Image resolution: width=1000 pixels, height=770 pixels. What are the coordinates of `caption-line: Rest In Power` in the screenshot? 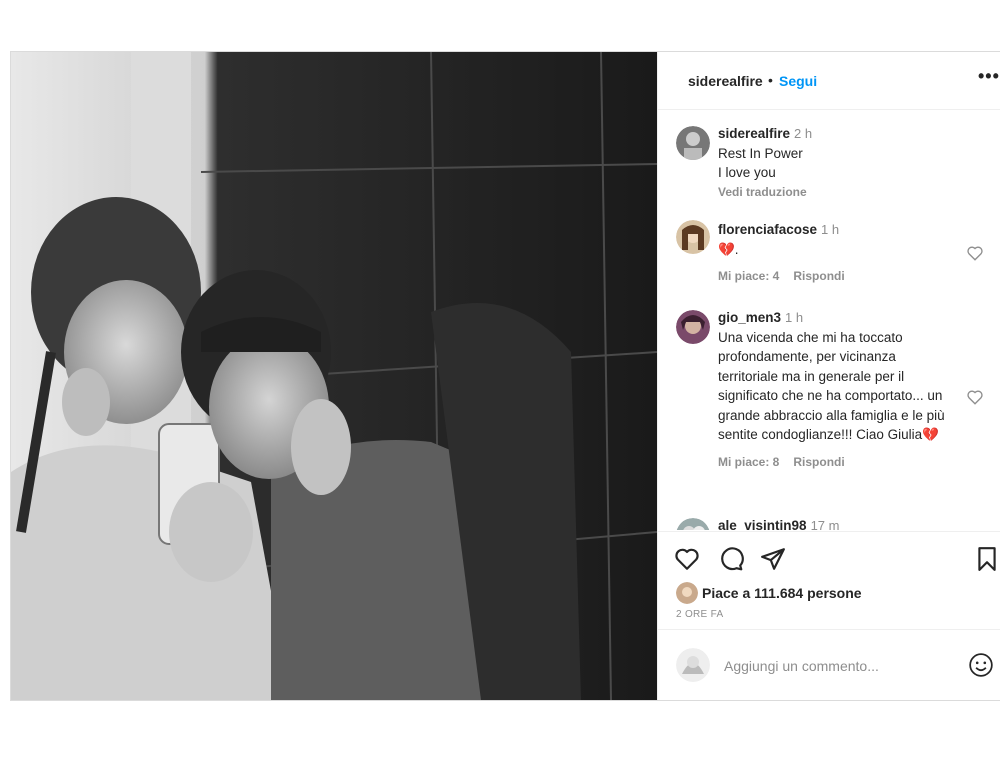 It's located at (760, 153).